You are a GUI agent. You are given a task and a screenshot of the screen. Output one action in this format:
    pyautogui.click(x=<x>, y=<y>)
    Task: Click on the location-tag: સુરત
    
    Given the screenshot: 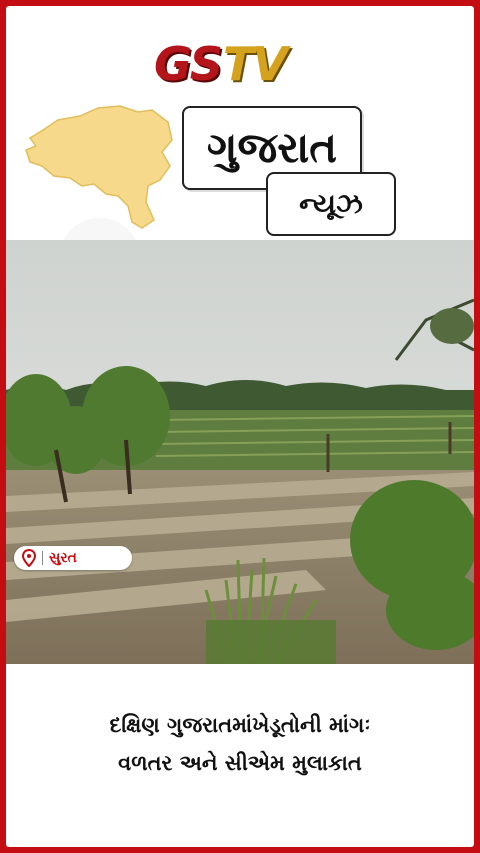 What is the action you would take?
    pyautogui.click(x=73, y=558)
    